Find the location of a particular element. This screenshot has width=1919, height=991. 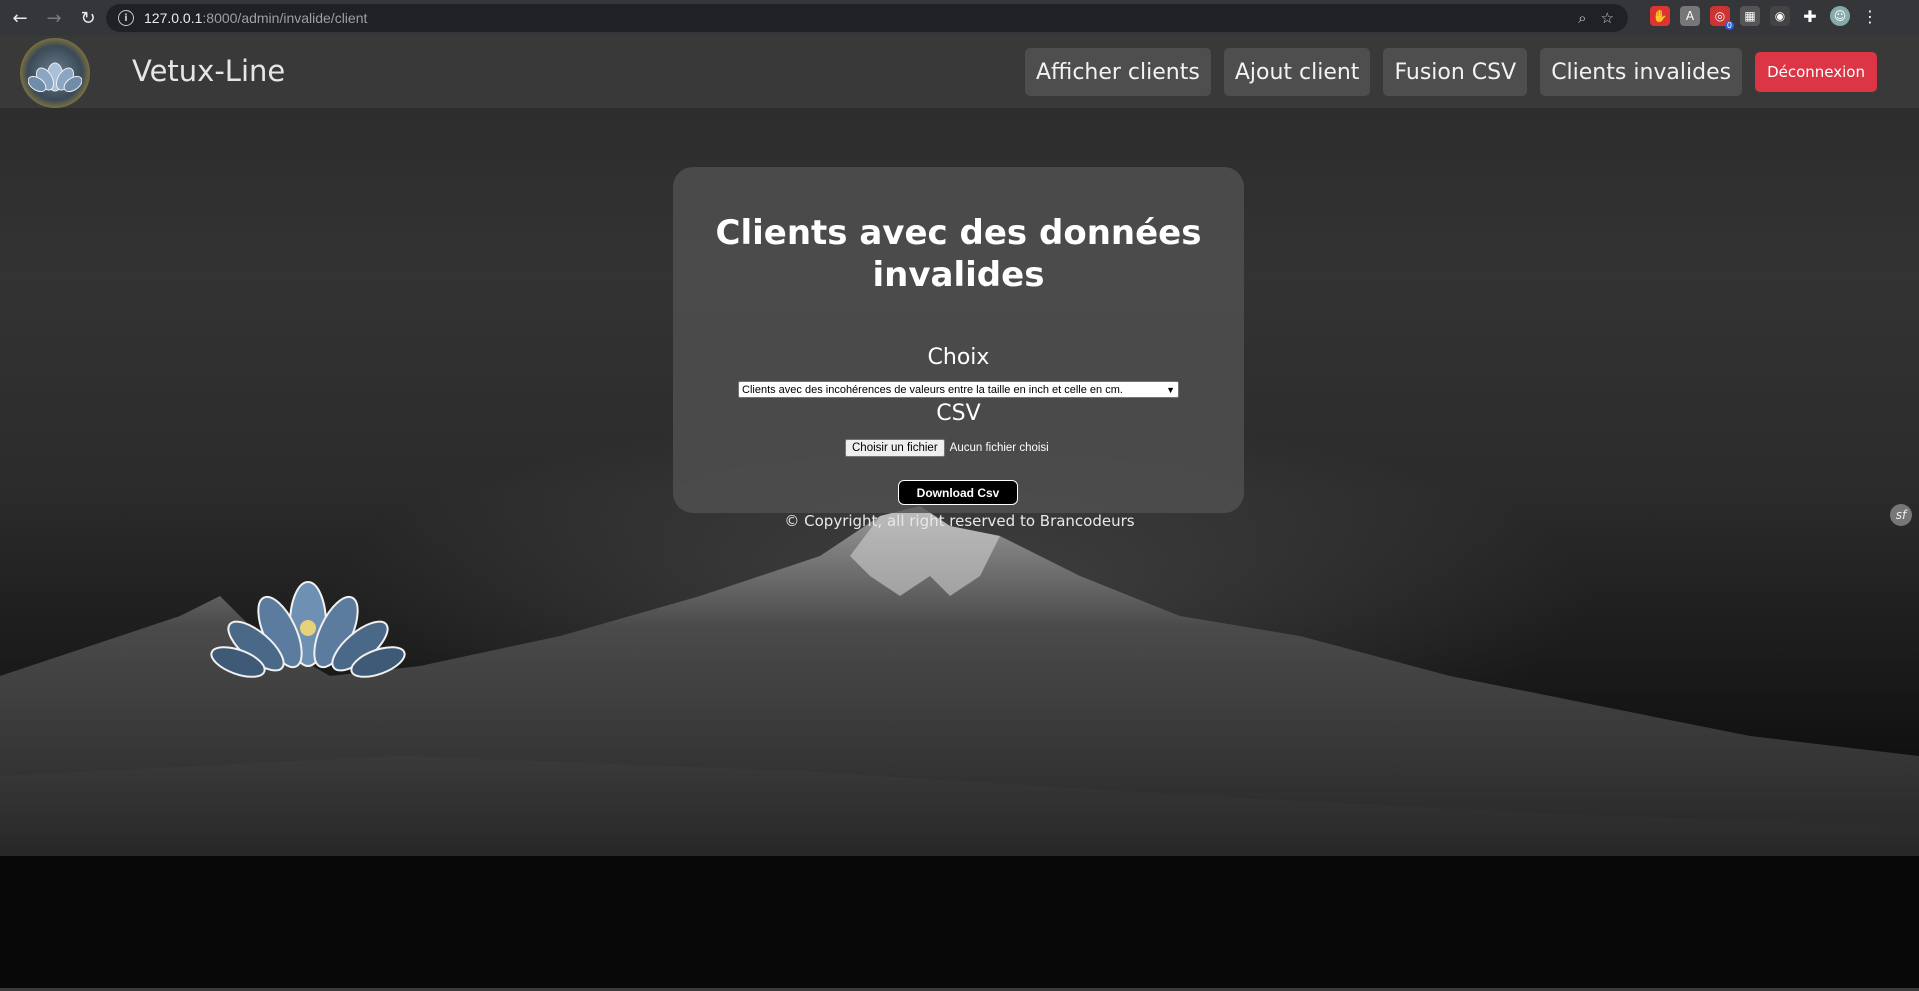

site-brand: Vetux-Line is located at coordinates (208, 71).